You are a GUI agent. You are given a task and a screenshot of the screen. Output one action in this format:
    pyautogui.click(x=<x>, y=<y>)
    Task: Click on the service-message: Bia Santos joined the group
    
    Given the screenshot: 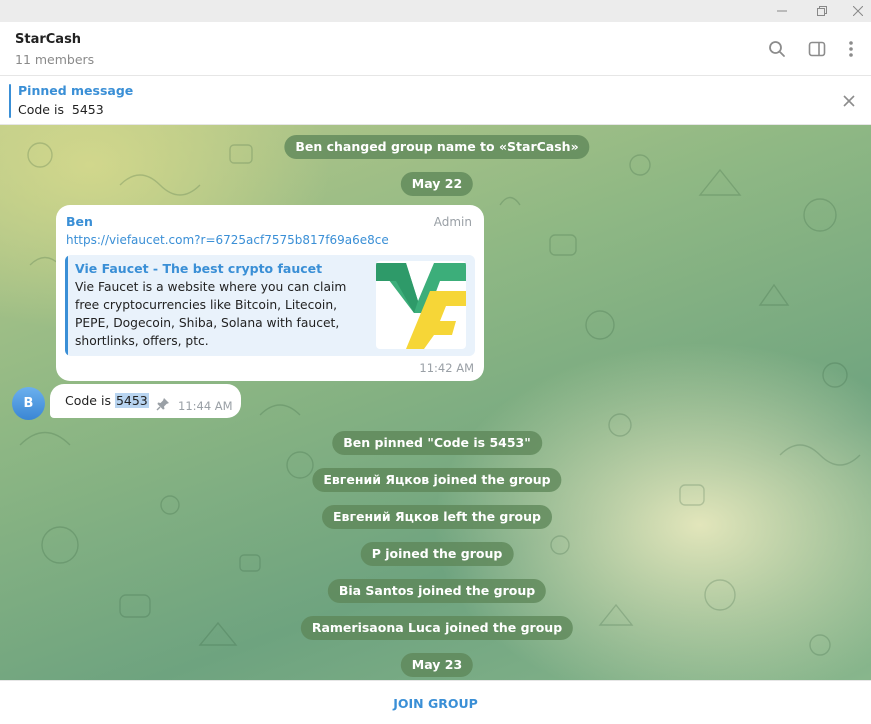 What is the action you would take?
    pyautogui.click(x=437, y=591)
    